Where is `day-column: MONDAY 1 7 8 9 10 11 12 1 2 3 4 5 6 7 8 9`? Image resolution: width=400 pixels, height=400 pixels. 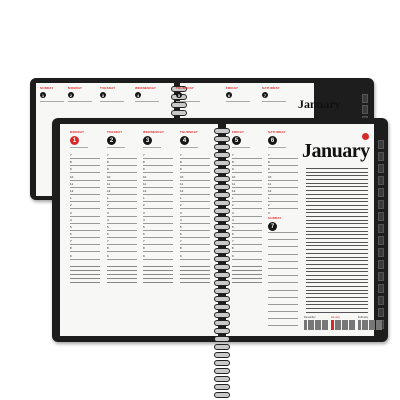
day-column: MONDAY 1 7 8 9 10 11 12 1 2 3 4 5 6 7 8 9 is located at coordinates (85, 208).